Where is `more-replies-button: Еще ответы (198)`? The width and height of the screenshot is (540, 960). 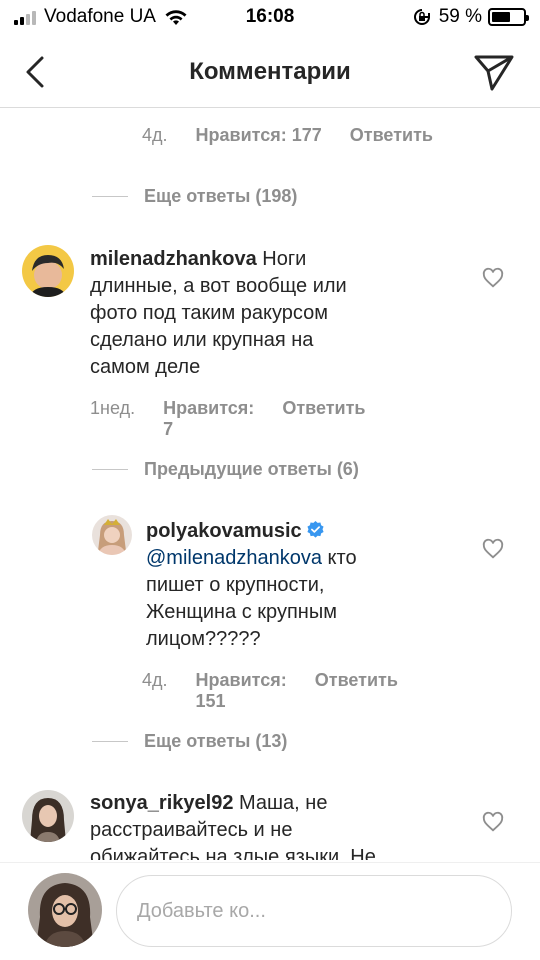
more-replies-button: Еще ответы (198) is located at coordinates (194, 196).